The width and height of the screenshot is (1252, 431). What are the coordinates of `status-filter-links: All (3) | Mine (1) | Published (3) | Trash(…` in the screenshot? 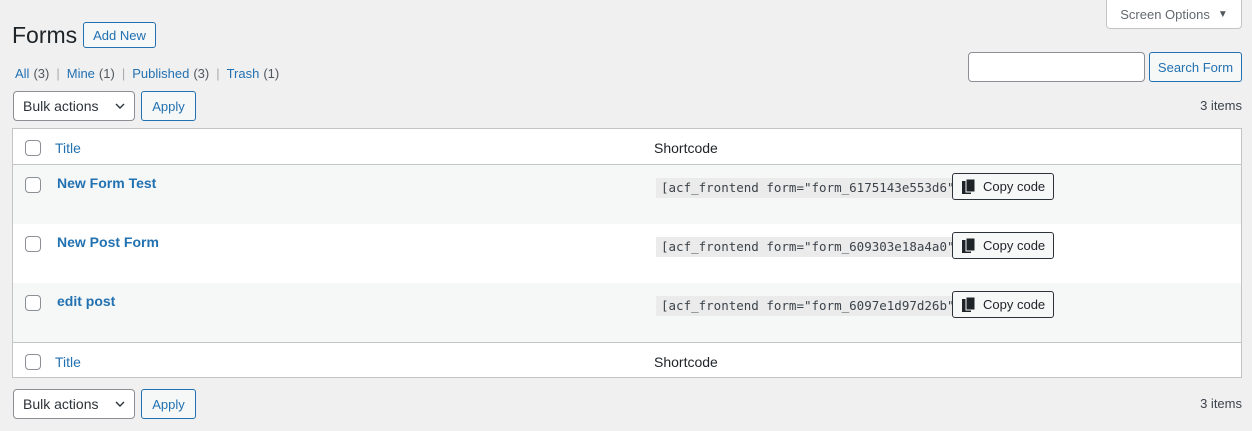 It's located at (147, 73).